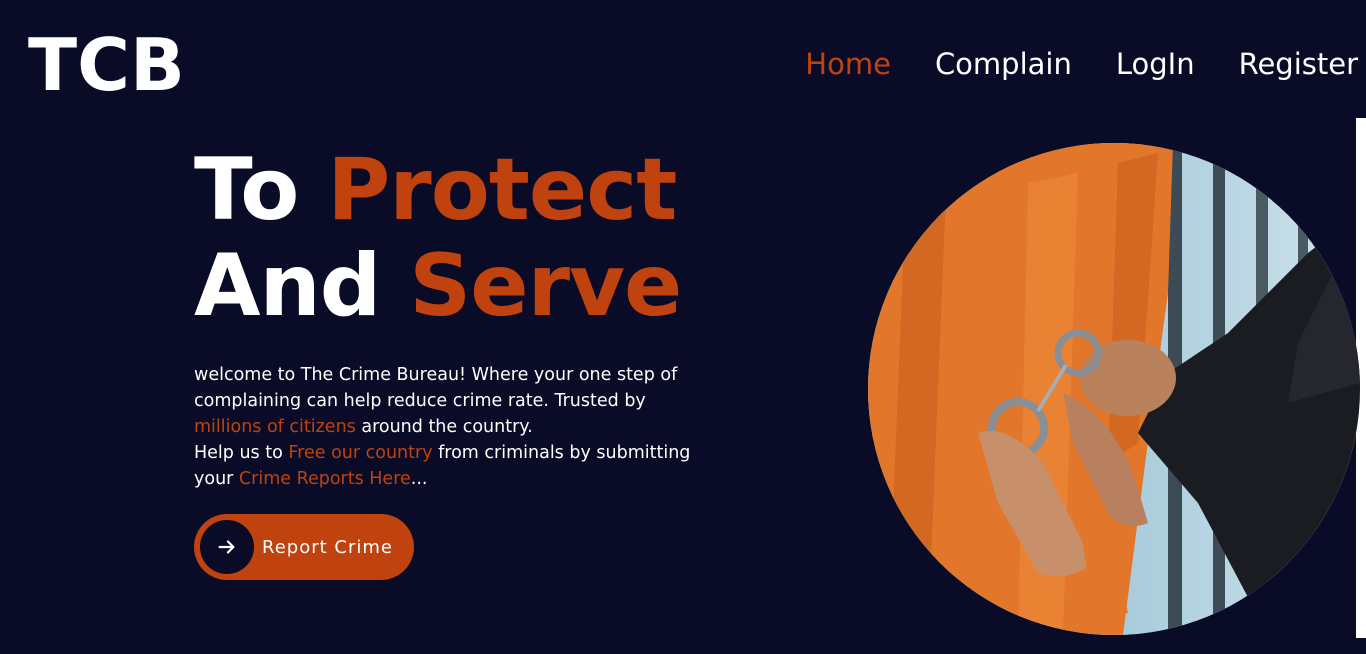 This screenshot has height=654, width=1366. Describe the element at coordinates (241, 453) in the screenshot. I see `desc-text-3: Help us to` at that location.